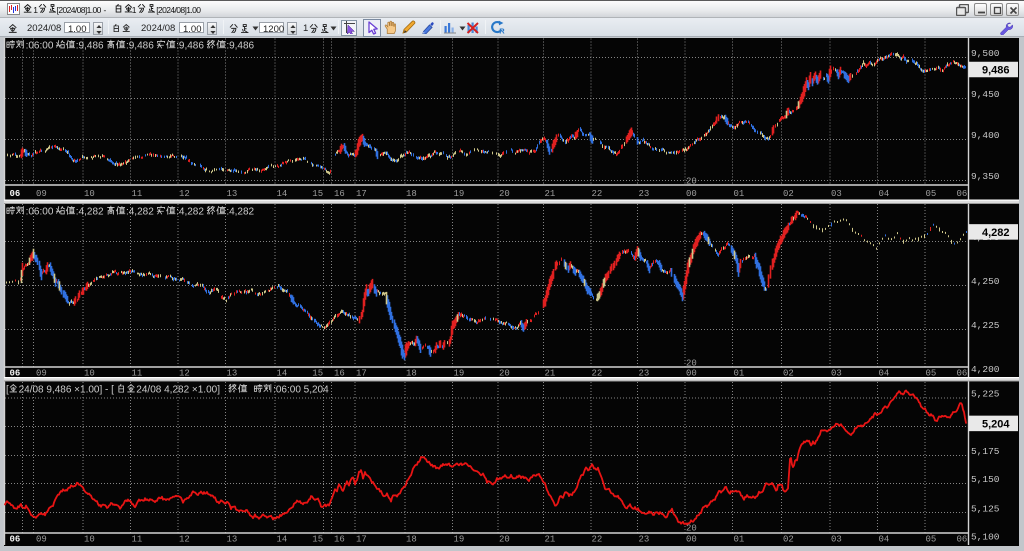 This screenshot has height=551, width=1024. Describe the element at coordinates (178, 390) in the screenshot. I see `svg-text: 24/08 4,282 ×1.00]` at that location.